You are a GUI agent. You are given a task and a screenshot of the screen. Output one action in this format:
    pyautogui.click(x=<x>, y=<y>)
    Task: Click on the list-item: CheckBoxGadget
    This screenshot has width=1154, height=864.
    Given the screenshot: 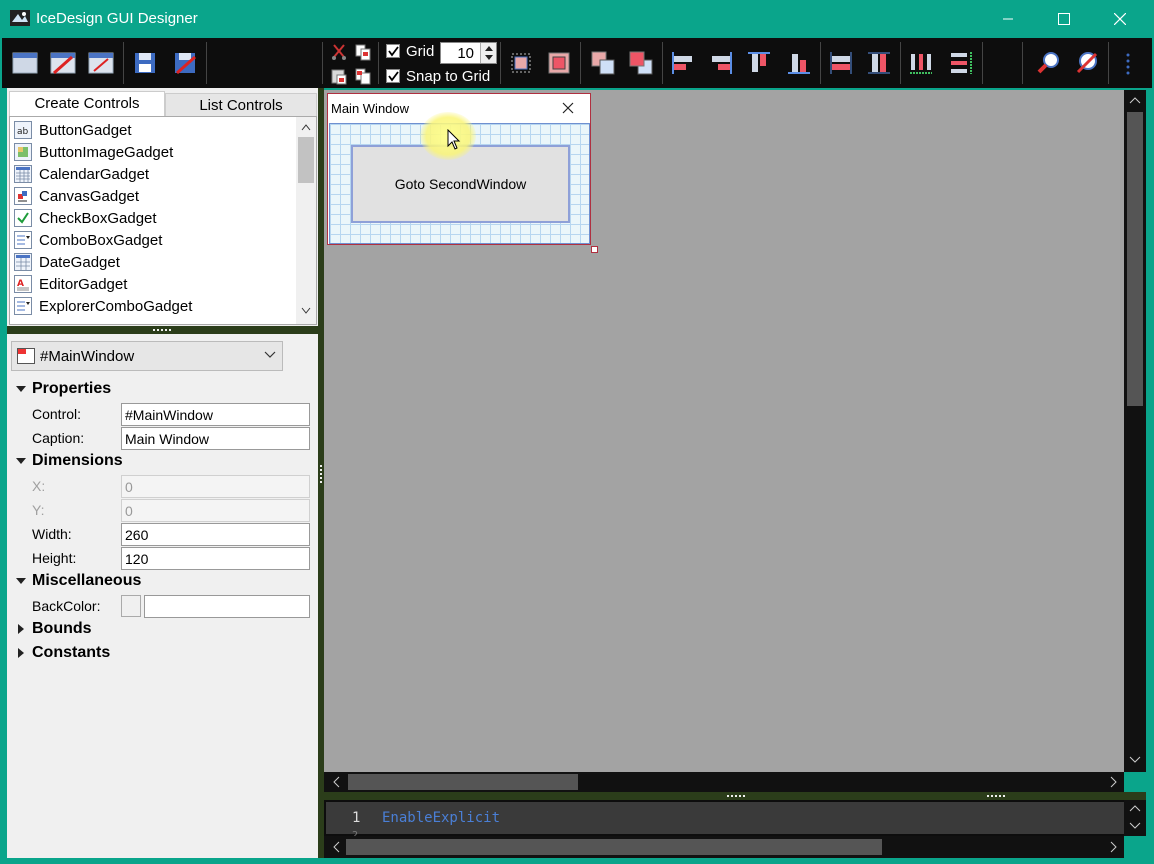 What is the action you would take?
    pyautogui.click(x=85, y=218)
    